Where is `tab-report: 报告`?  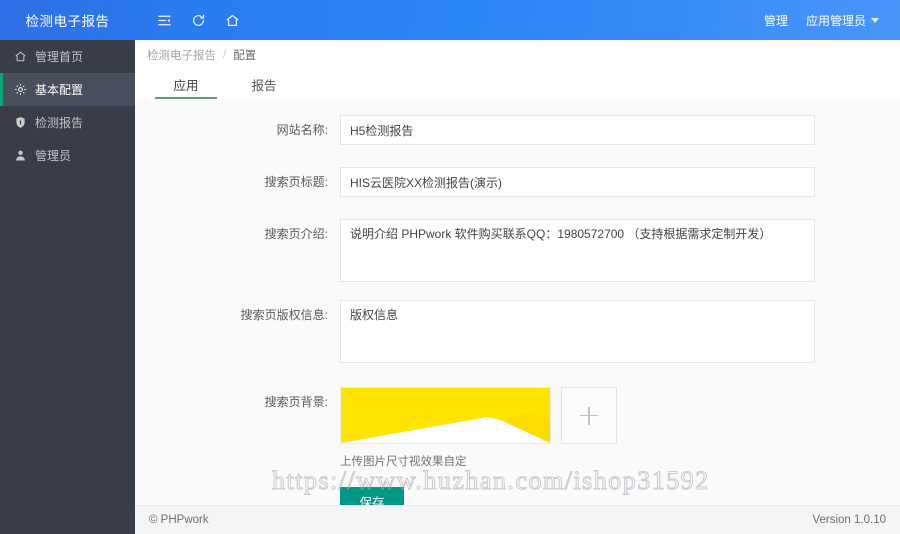
tab-report: 报告 is located at coordinates (264, 84).